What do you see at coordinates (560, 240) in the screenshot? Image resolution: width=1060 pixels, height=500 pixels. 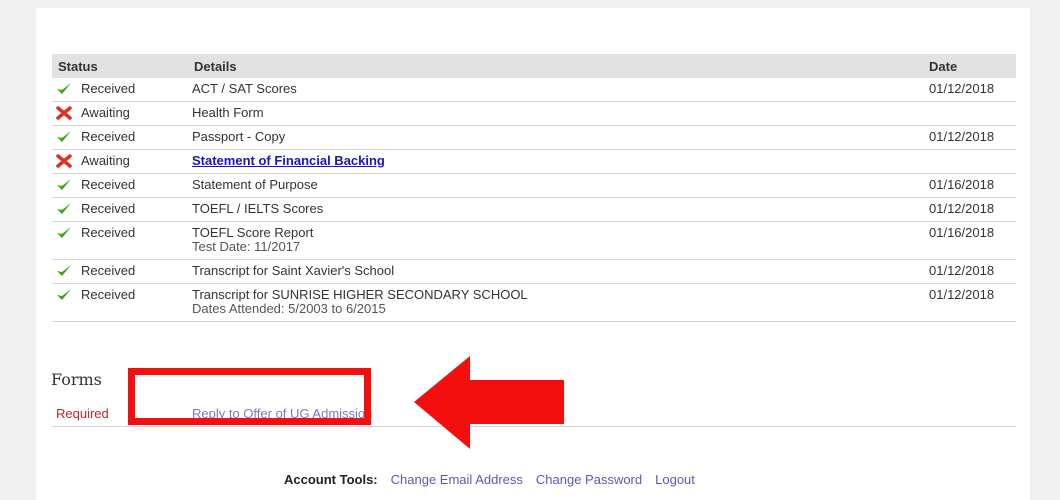 I see `row-details: TOEFL Score Report Test Date: 11/2017` at bounding box center [560, 240].